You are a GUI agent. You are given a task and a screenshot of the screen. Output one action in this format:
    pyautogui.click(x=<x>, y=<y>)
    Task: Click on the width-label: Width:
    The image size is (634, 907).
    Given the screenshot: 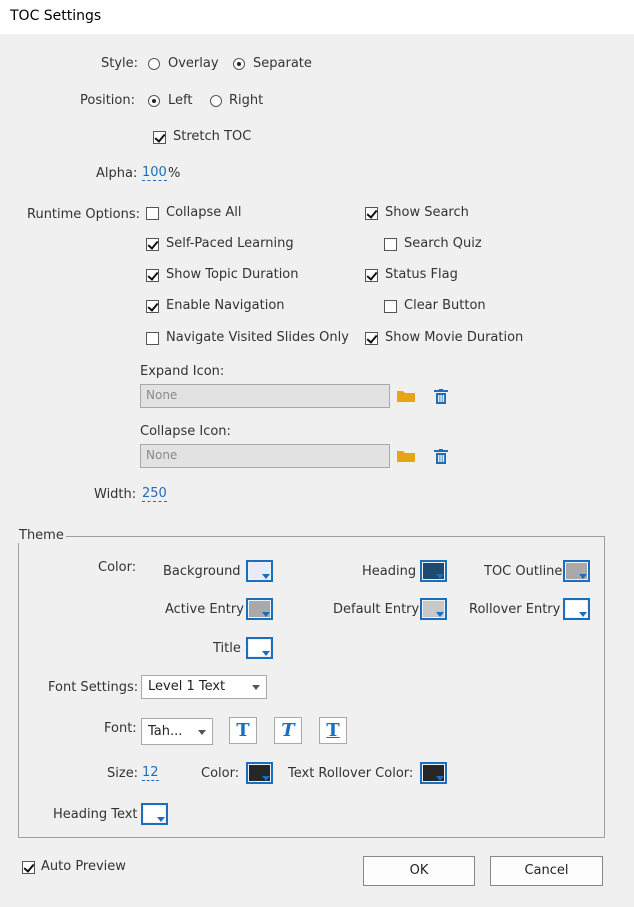 What is the action you would take?
    pyautogui.click(x=115, y=494)
    